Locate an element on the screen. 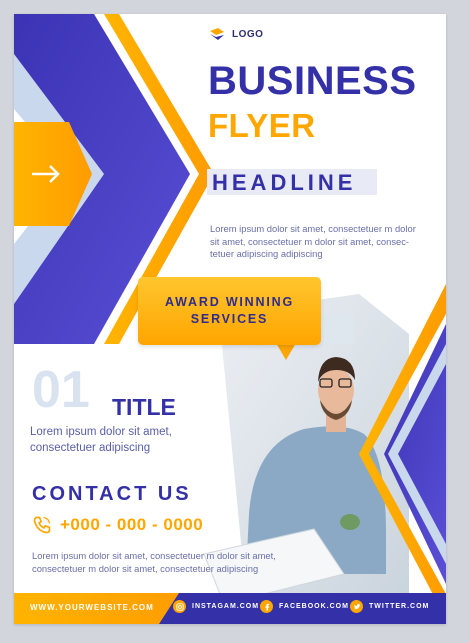 This screenshot has width=469, height=643. logo-icon is located at coordinates (217, 34).